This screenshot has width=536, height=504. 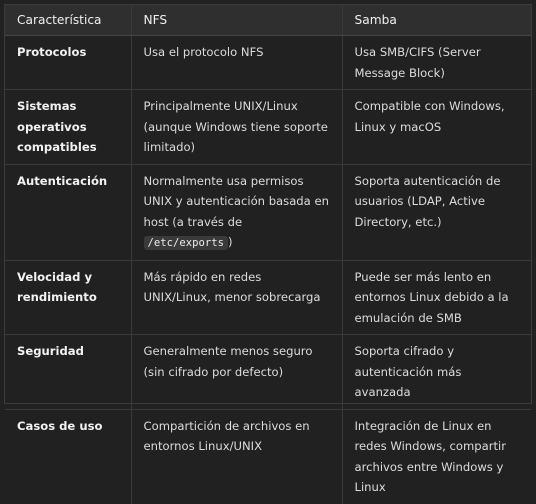 I want to click on row-nfs-text-end: ), so click(x=230, y=242).